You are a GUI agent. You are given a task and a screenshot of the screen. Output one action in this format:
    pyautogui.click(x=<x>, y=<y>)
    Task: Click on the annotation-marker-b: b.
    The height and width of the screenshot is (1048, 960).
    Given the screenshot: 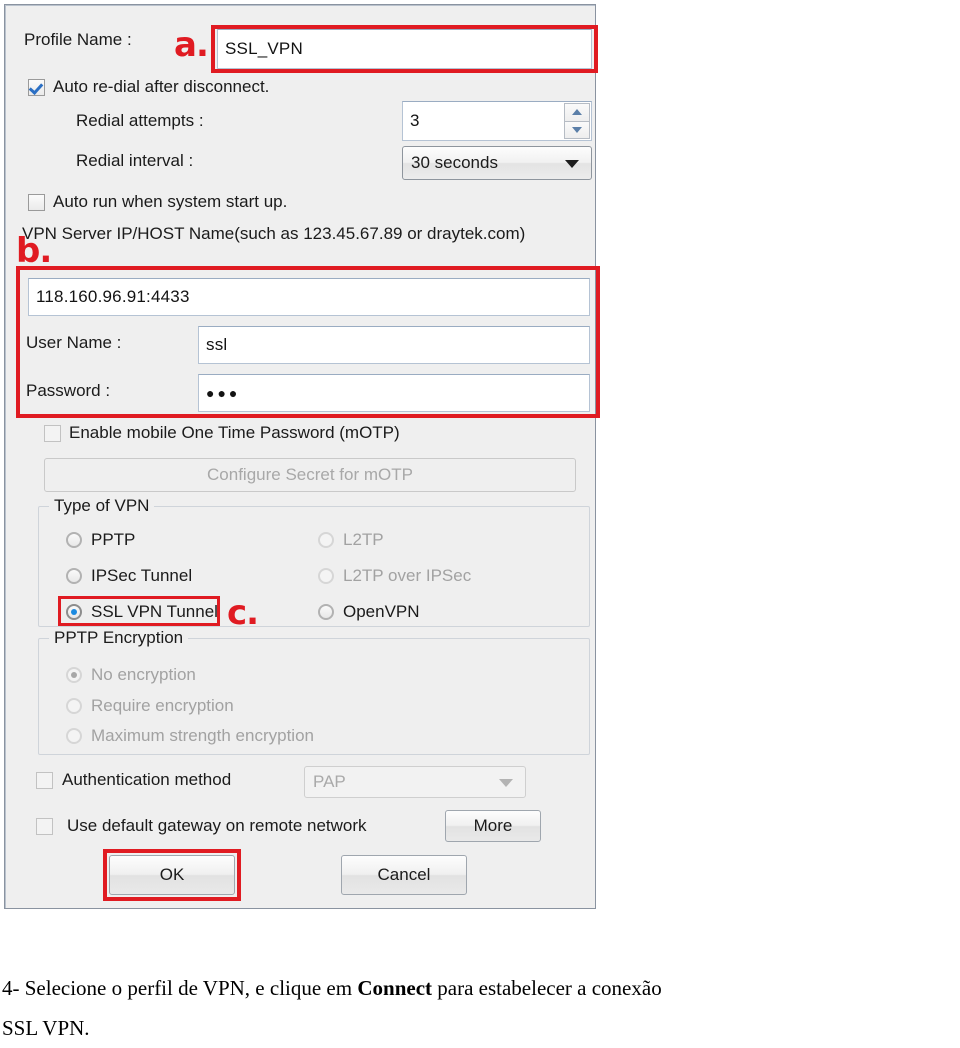 What is the action you would take?
    pyautogui.click(x=34, y=251)
    